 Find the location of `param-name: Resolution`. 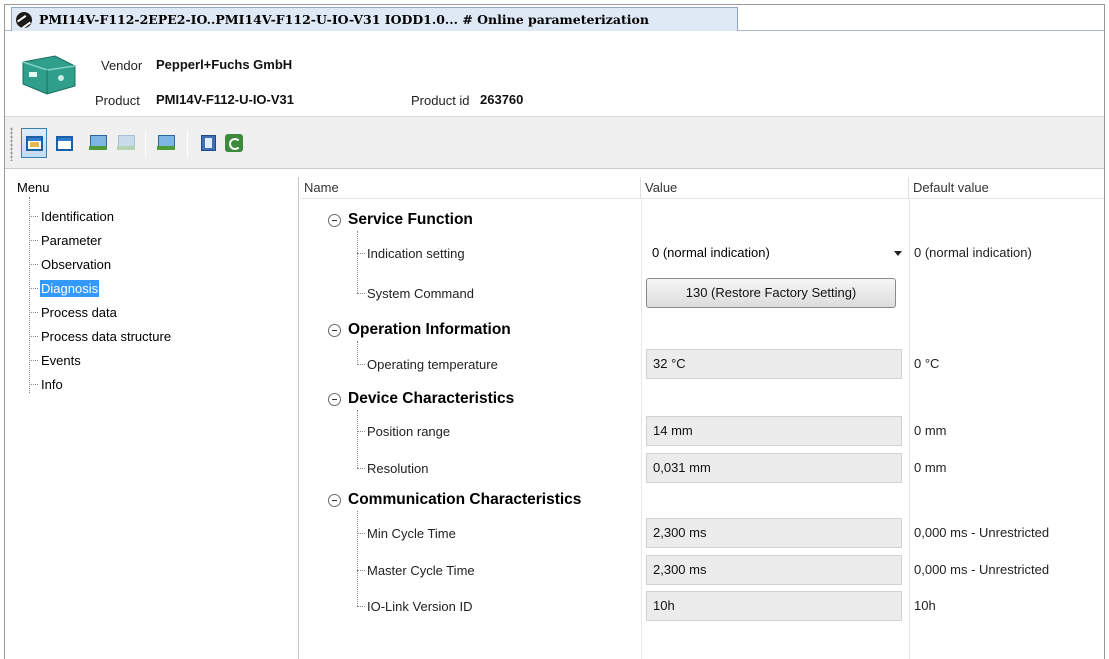

param-name: Resolution is located at coordinates (398, 468).